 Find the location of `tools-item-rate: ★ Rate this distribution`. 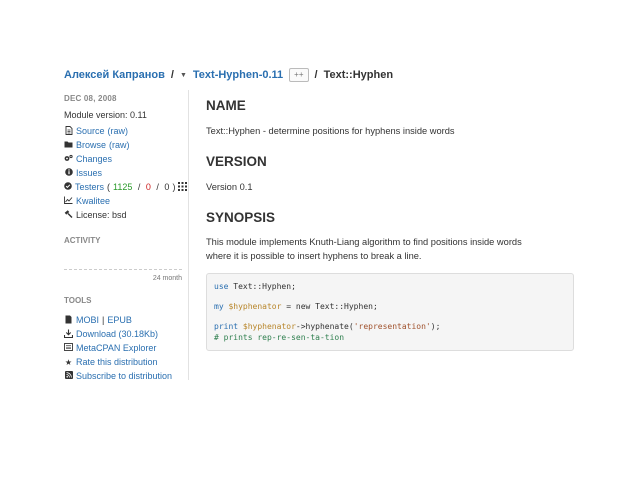

tools-item-rate: ★ Rate this distribution is located at coordinates (123, 362).